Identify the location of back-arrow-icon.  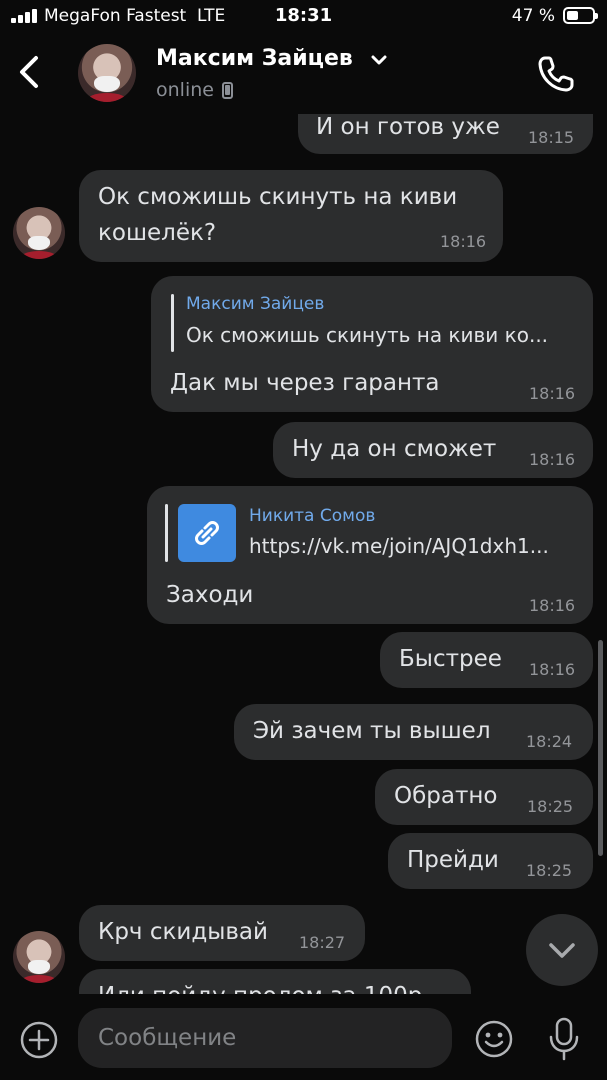
(31, 72).